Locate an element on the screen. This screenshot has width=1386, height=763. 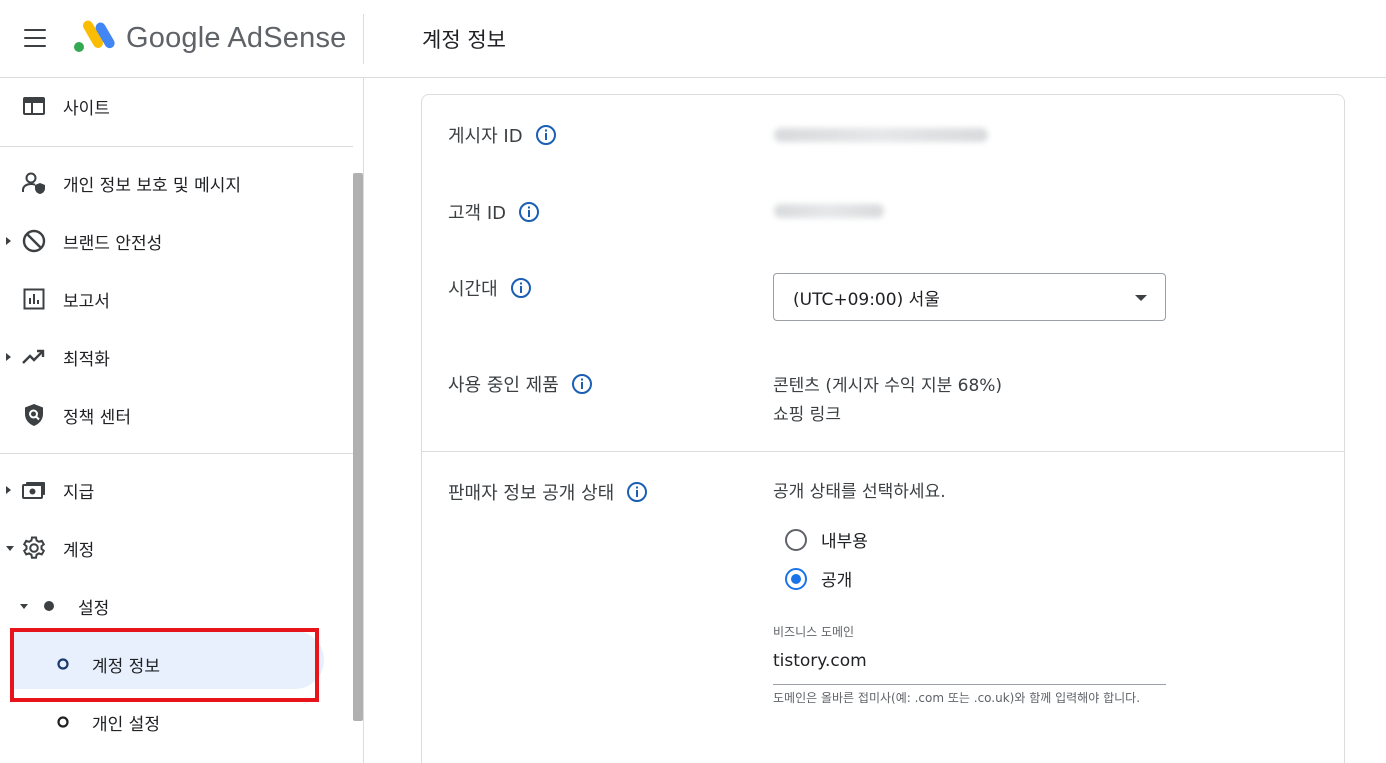
radio-button-checked is located at coordinates (796, 578).